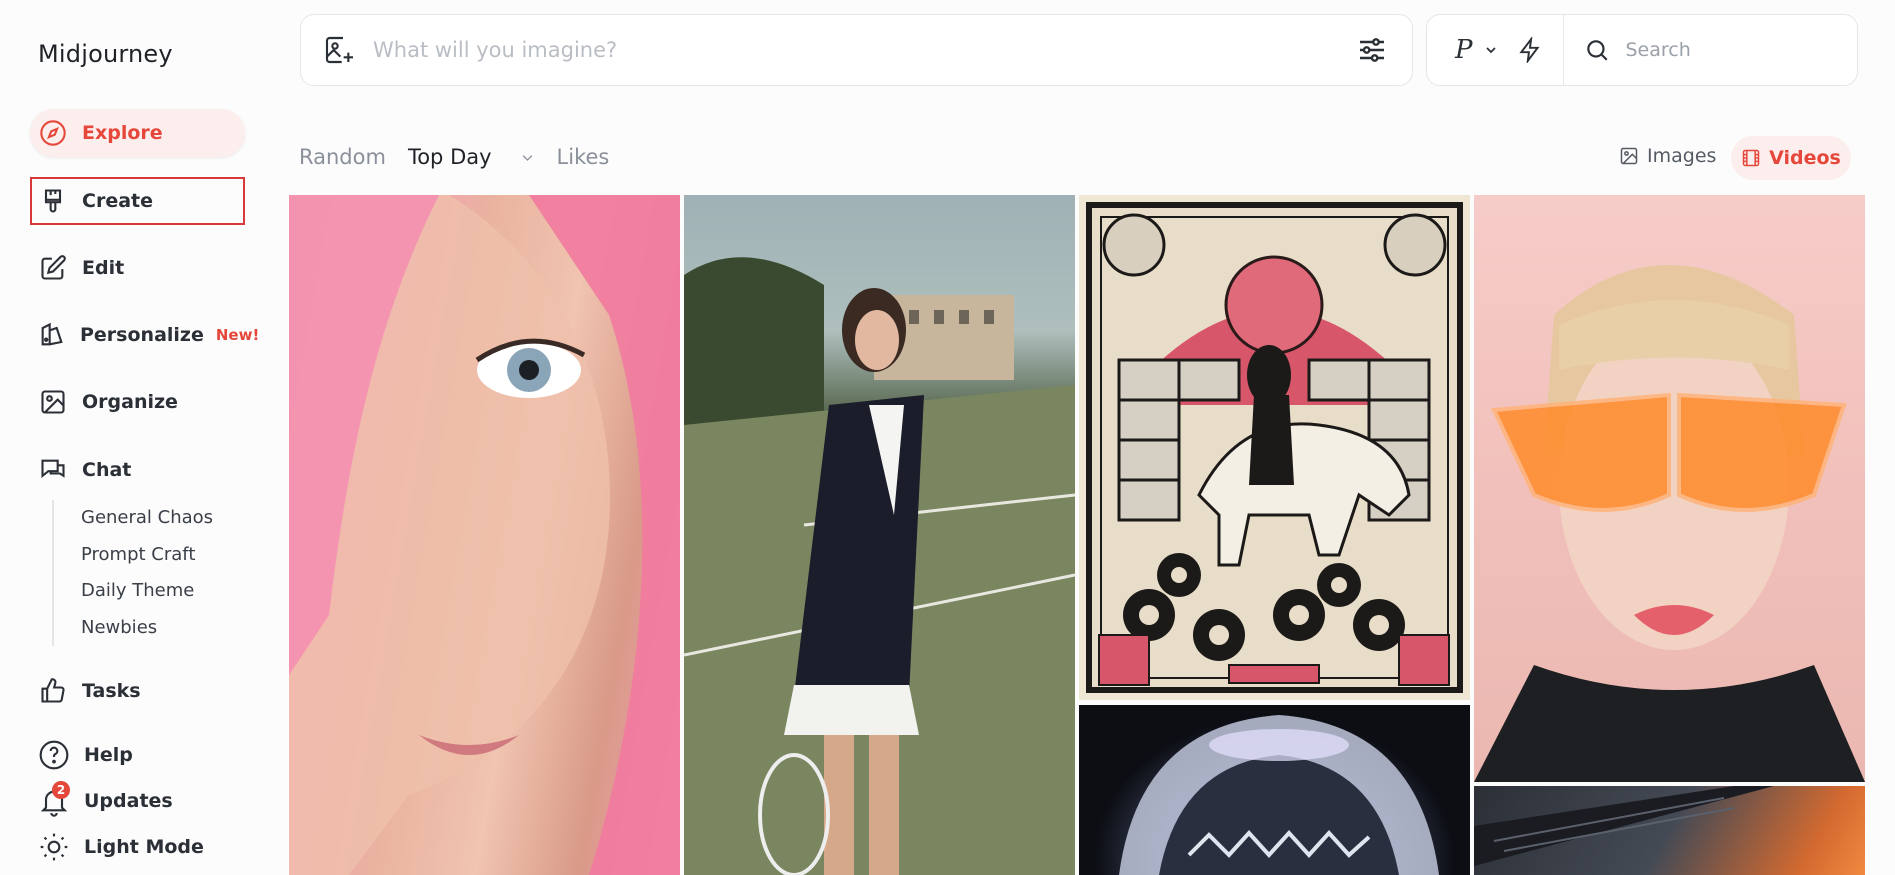 The height and width of the screenshot is (875, 1895). I want to click on new-badge: New!, so click(237, 335).